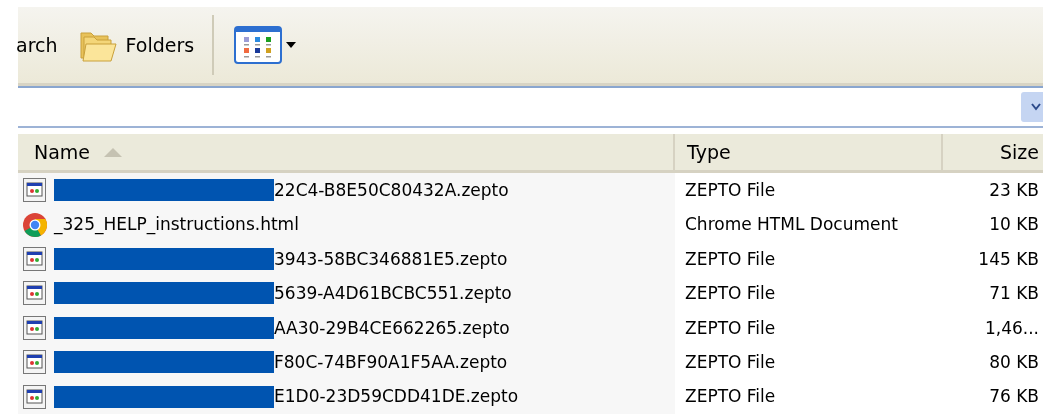 This screenshot has height=417, width=1043. Describe the element at coordinates (1036, 107) in the screenshot. I see `chevron-icon` at that location.